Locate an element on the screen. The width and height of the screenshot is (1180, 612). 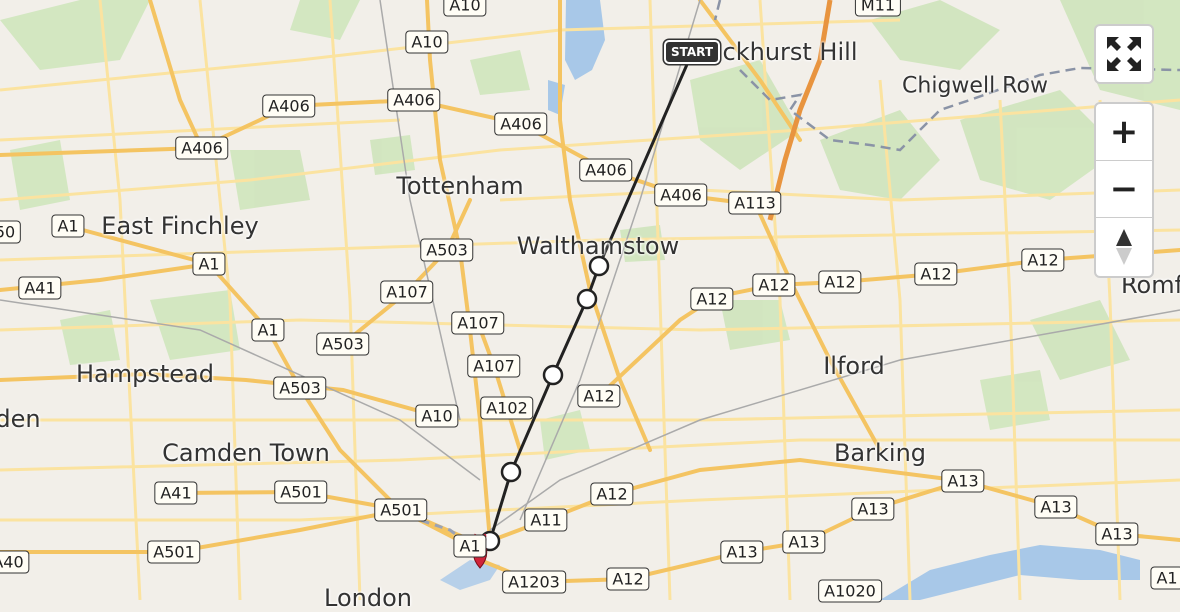
route-start-marker: START is located at coordinates (692, 52).